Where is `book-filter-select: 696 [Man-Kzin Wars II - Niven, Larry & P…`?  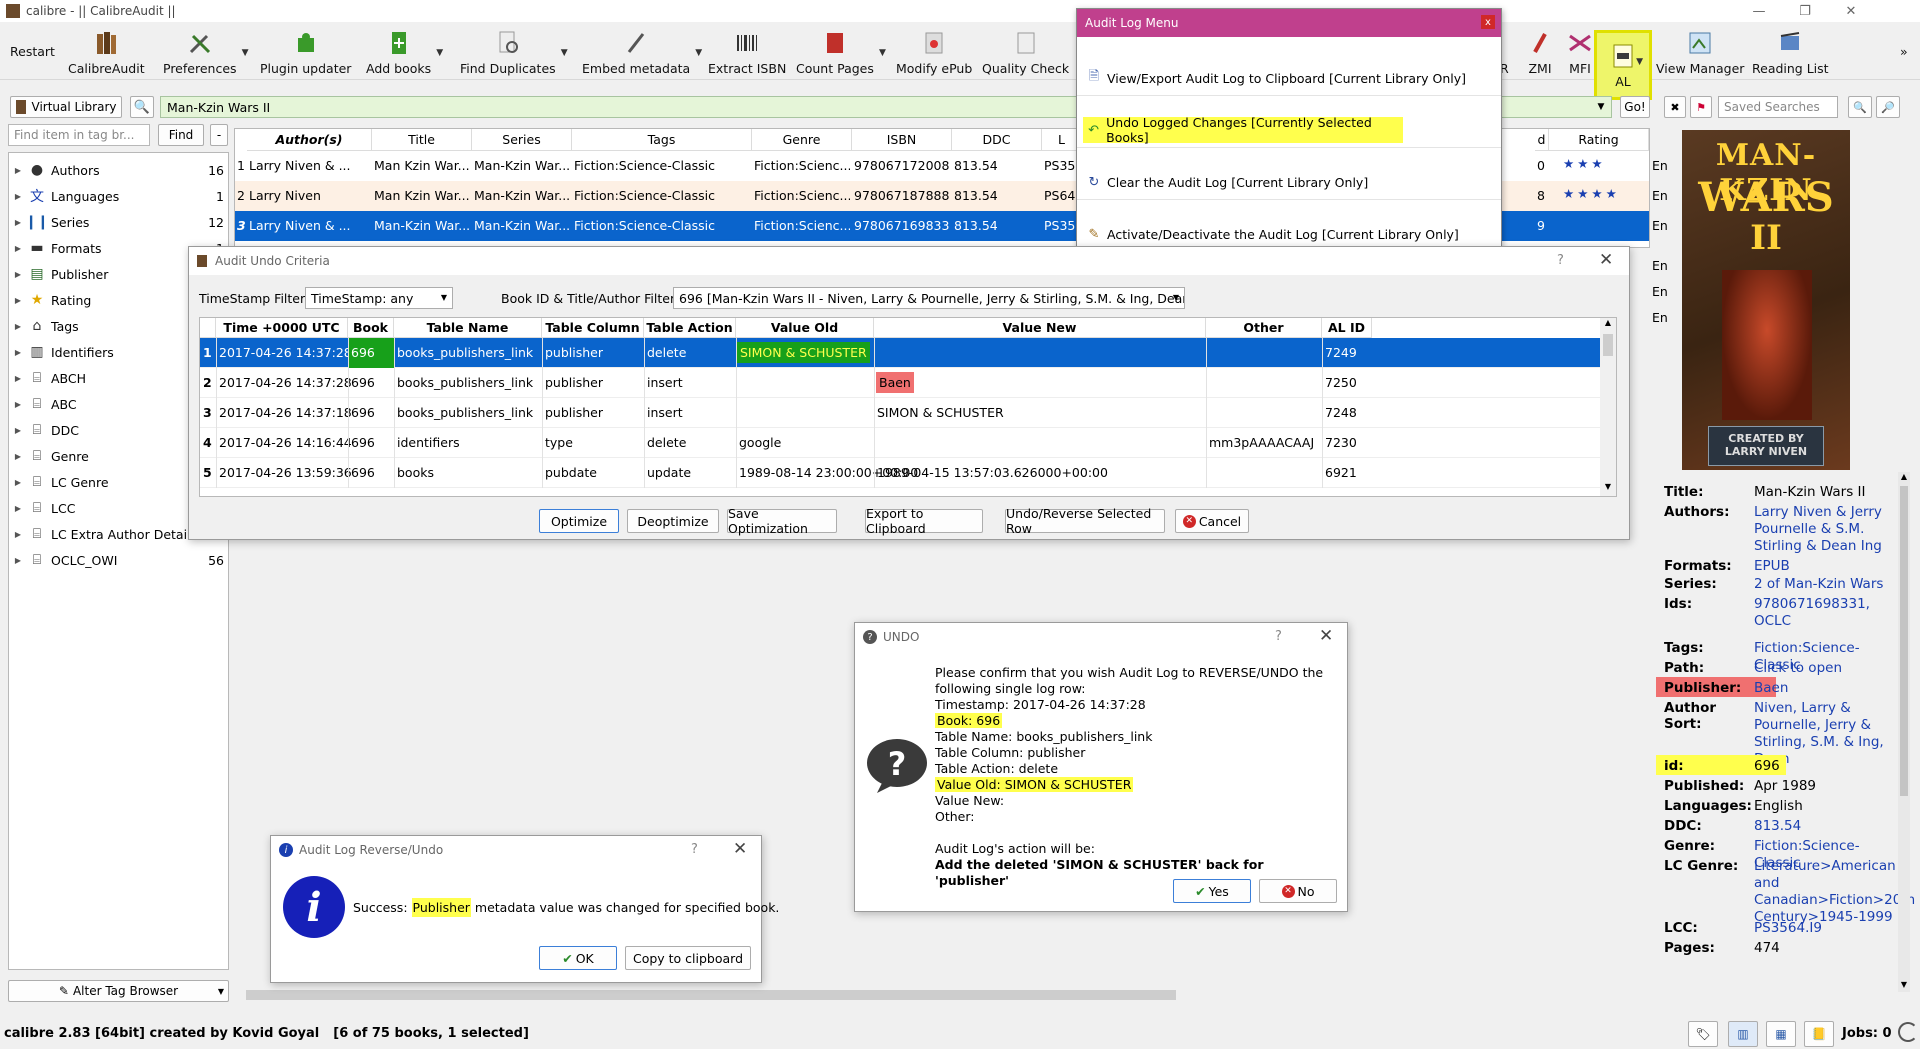
book-filter-select: 696 [Man-Kzin Wars II - Niven, Larry & P… is located at coordinates (929, 298).